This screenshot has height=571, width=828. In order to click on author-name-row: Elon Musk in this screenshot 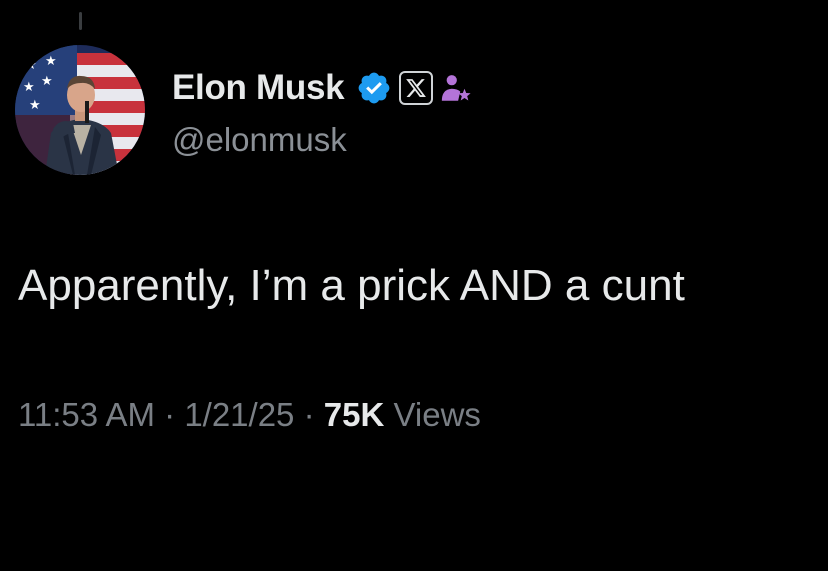, I will do `click(322, 88)`.